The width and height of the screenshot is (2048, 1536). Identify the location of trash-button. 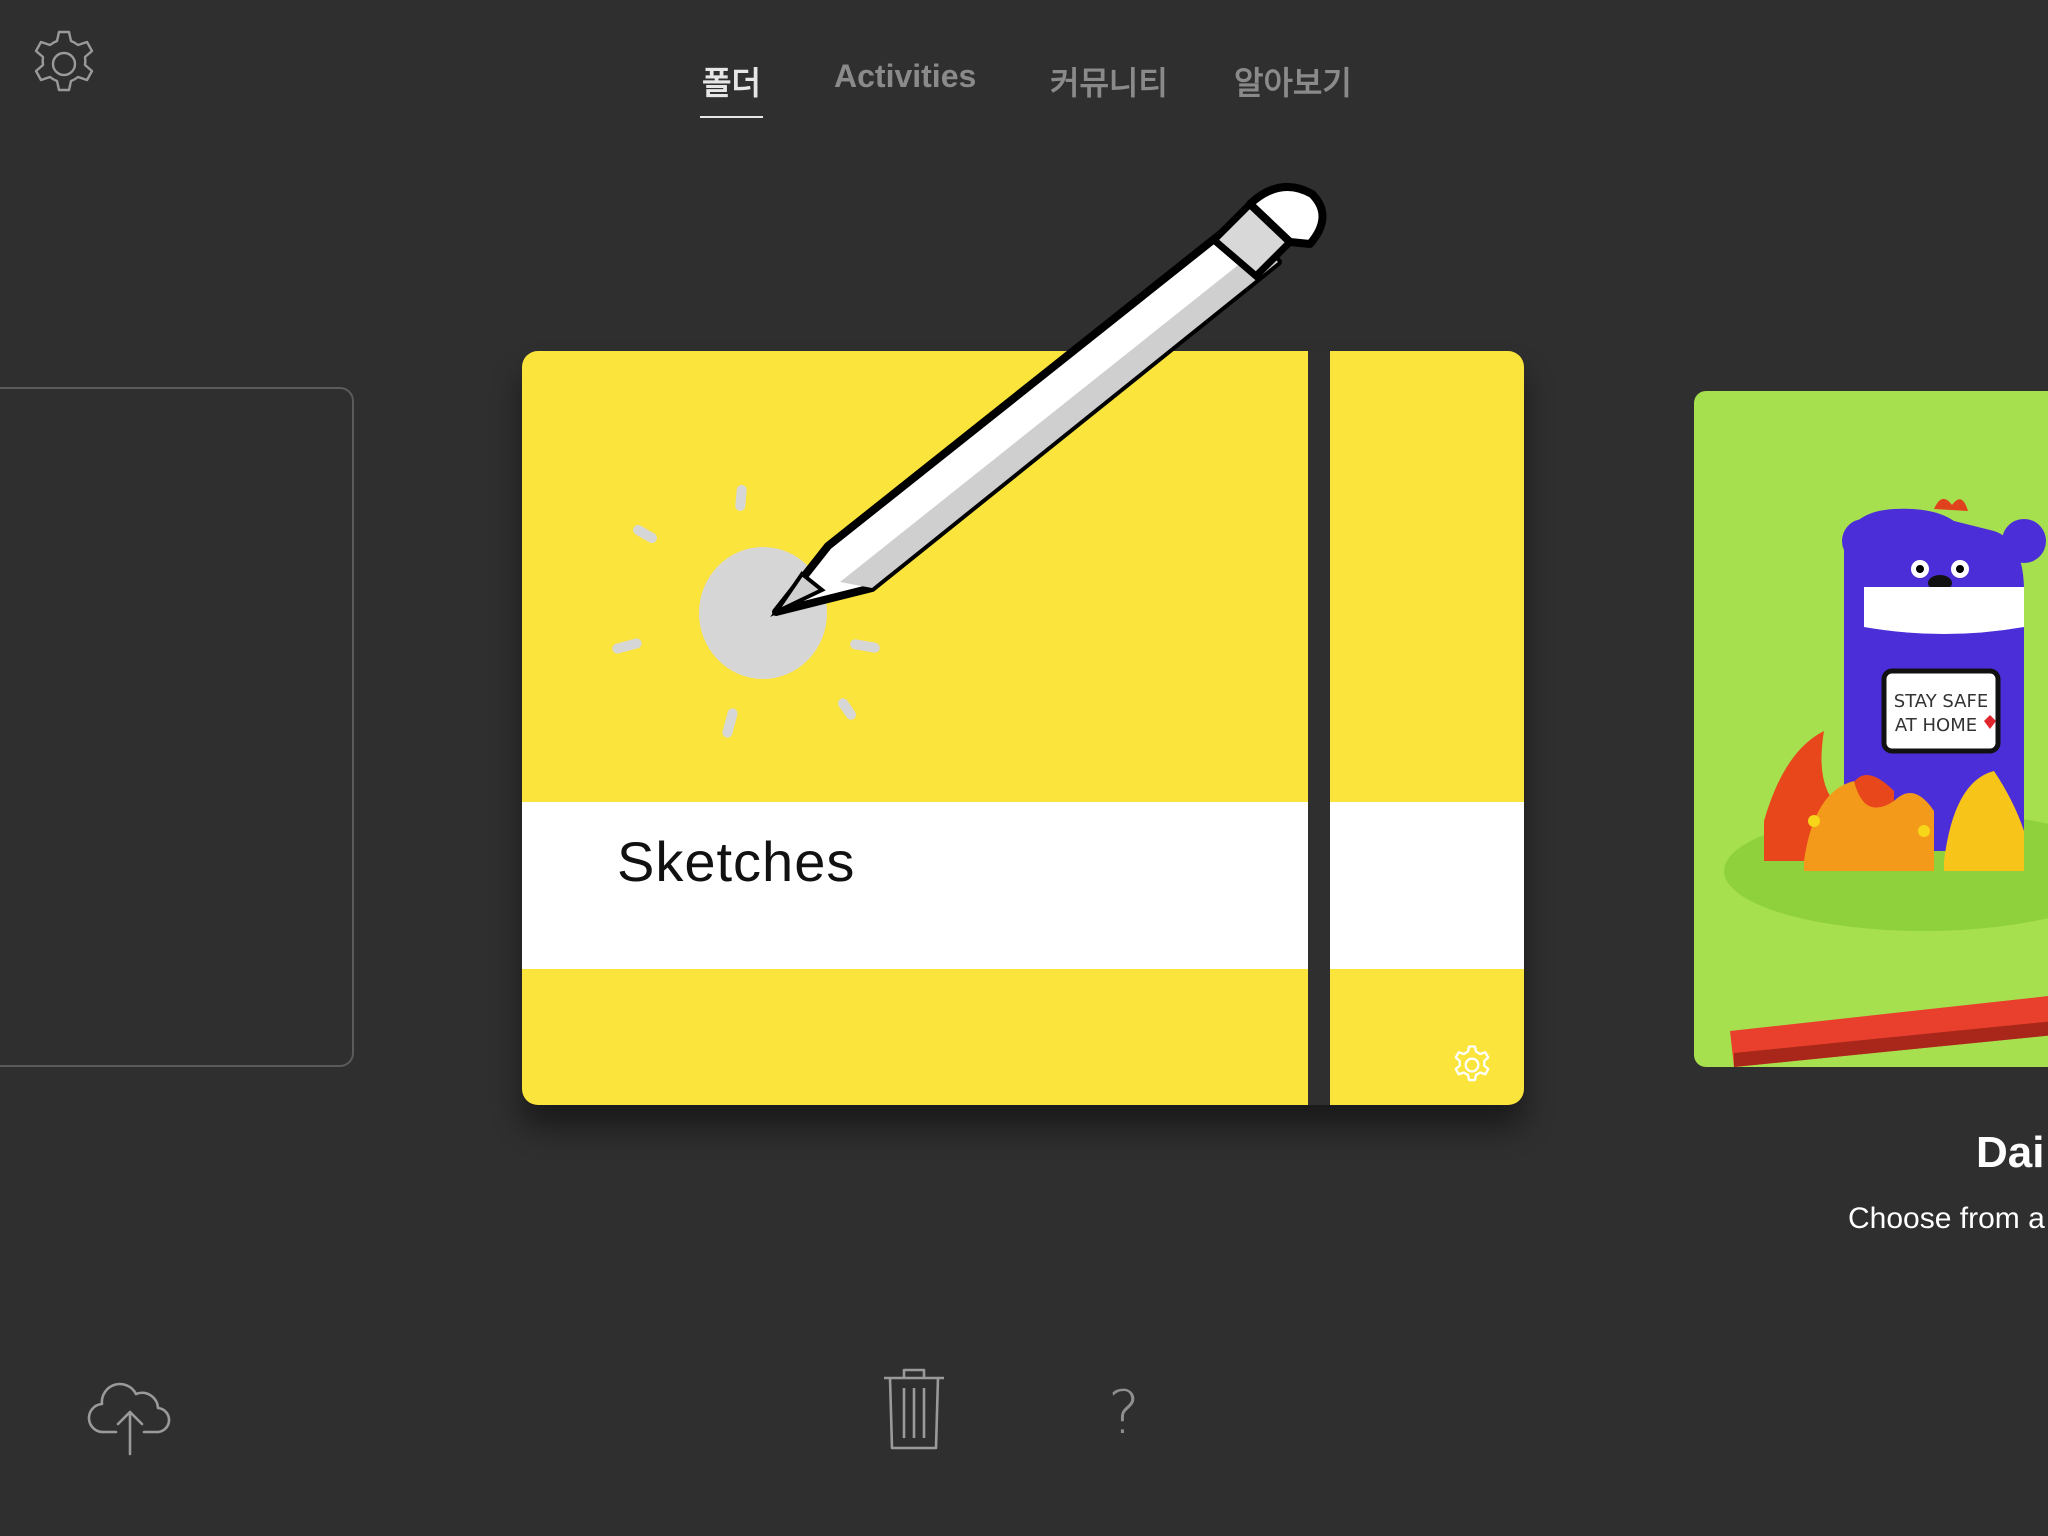
(914, 1409).